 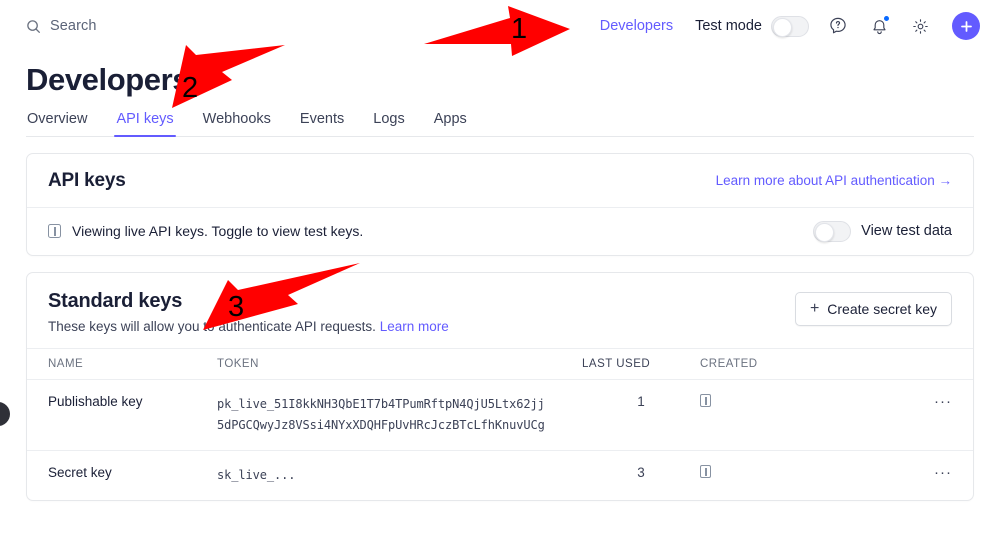 I want to click on tab-overview: Overview, so click(x=57, y=123).